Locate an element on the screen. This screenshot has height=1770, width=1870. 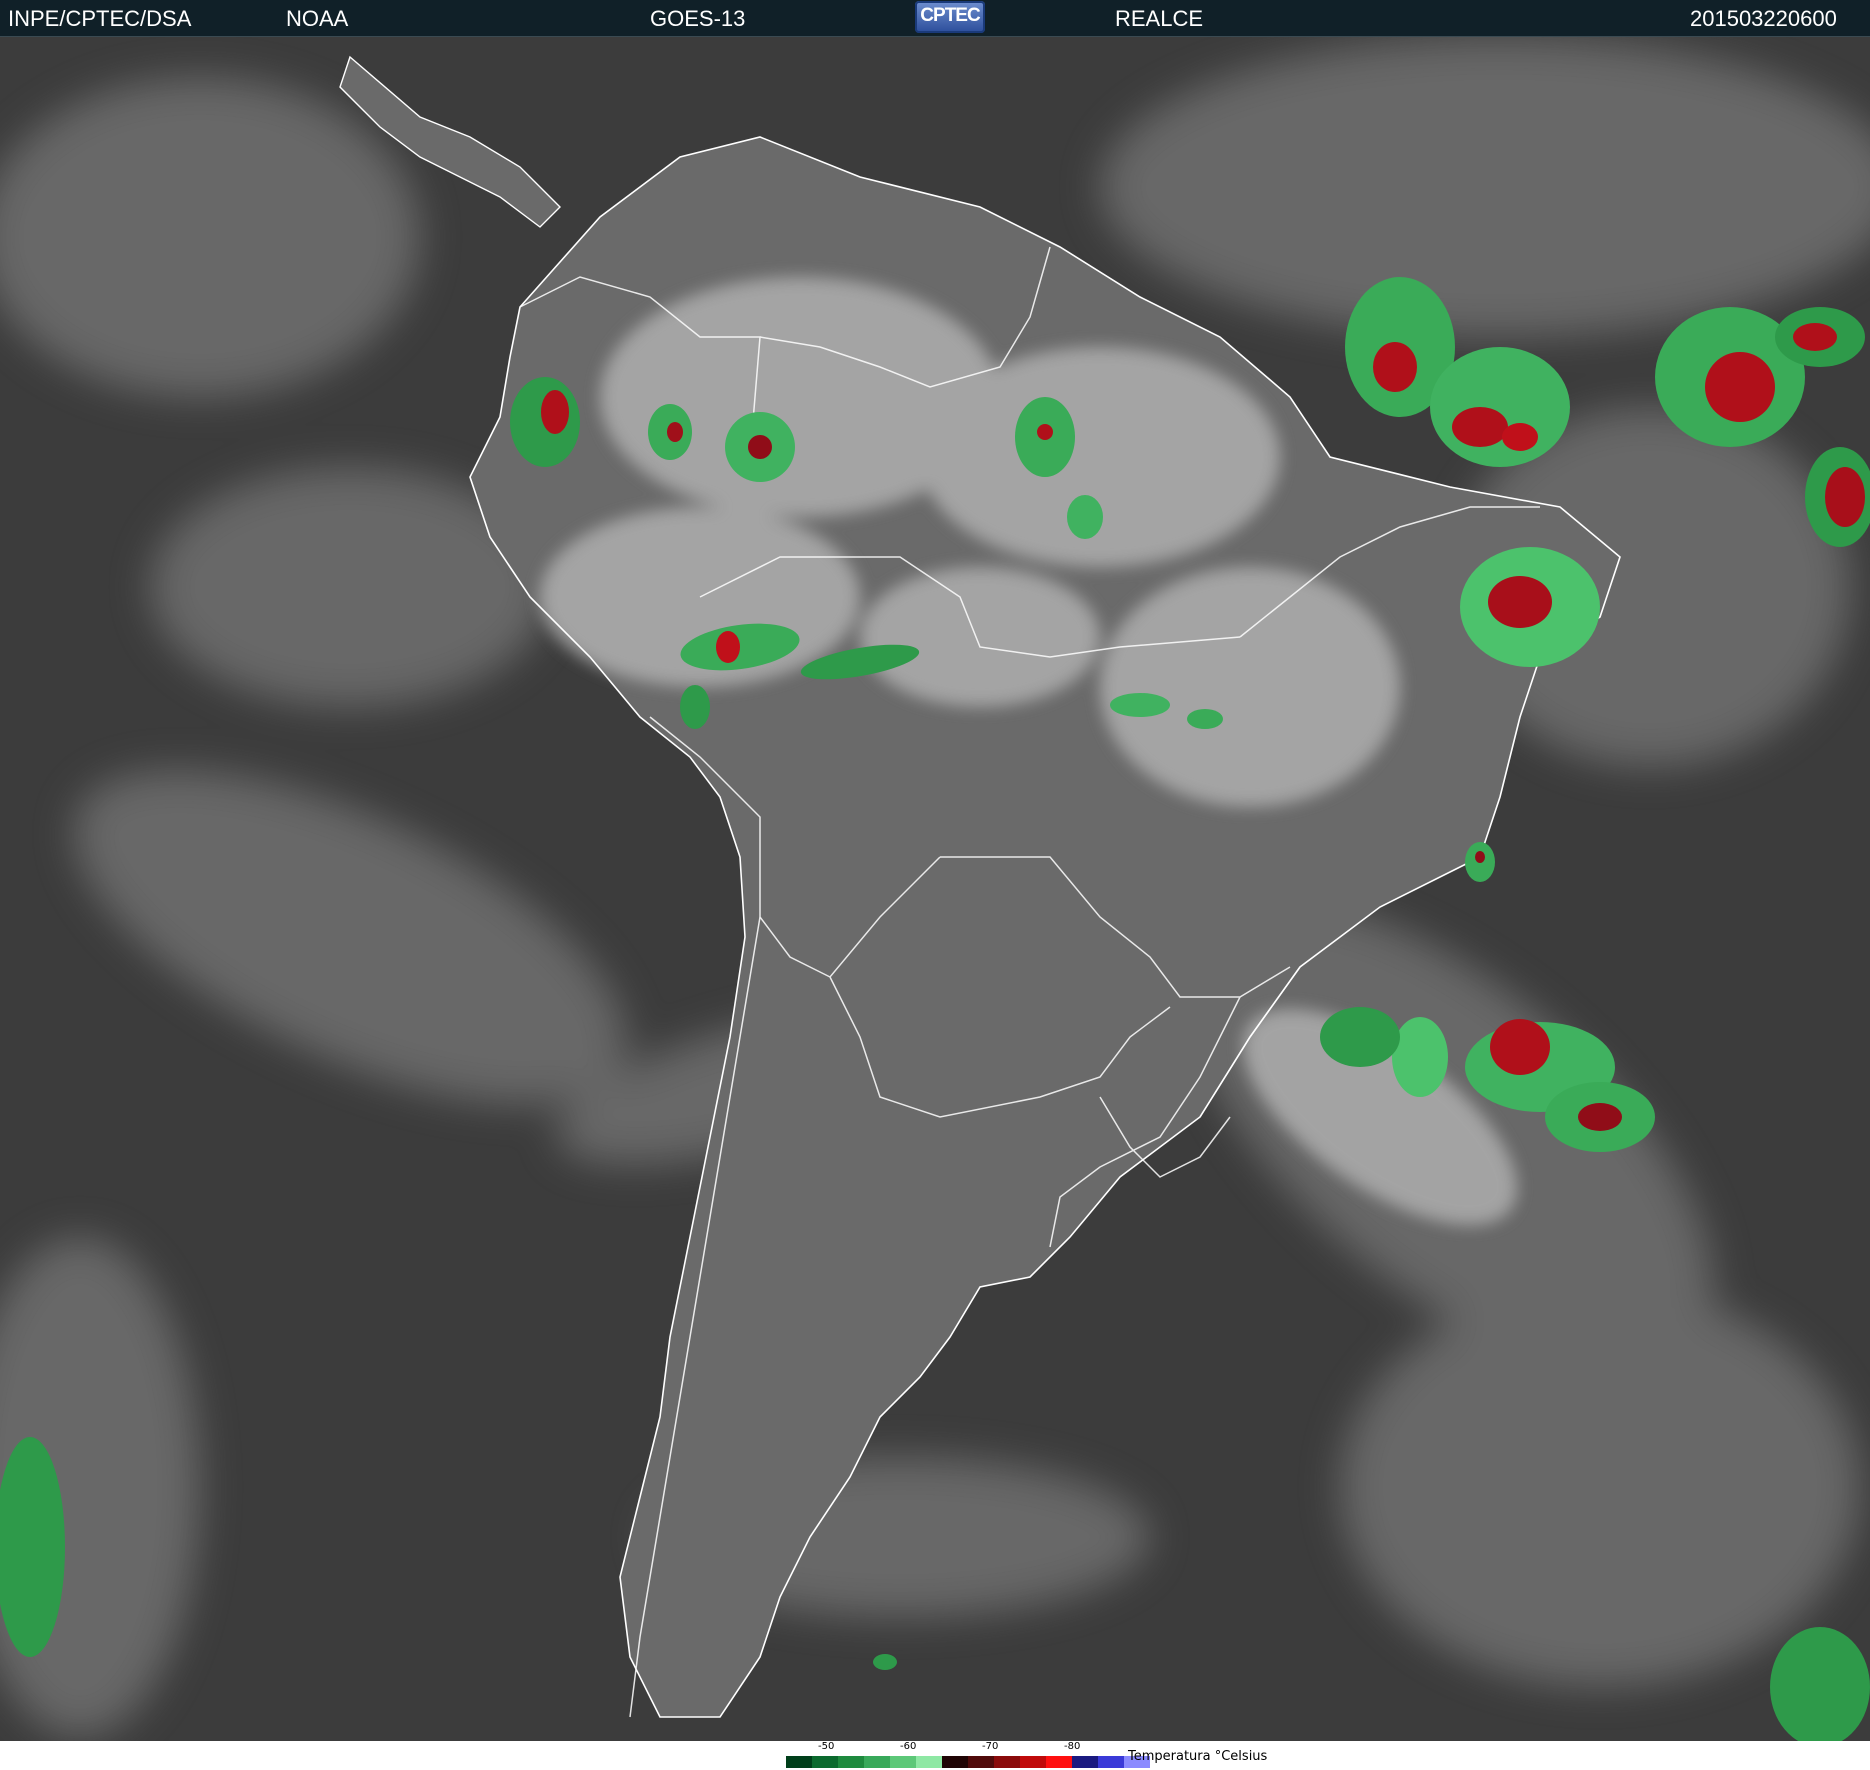
source-label: INPE/CPTEC/DSA is located at coordinates (100, 18).